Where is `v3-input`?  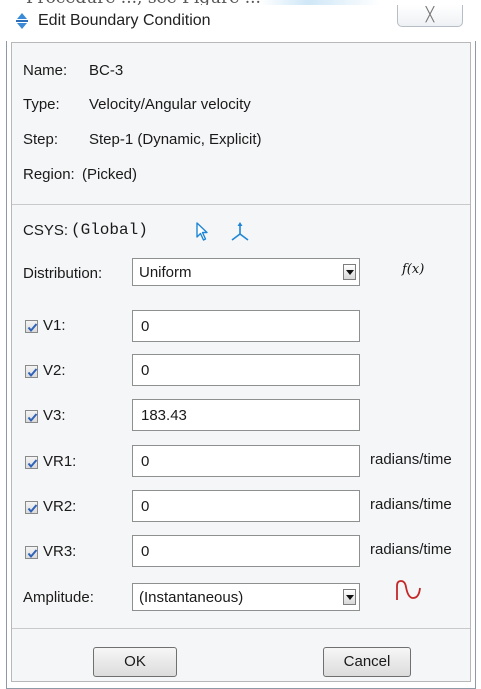
v3-input is located at coordinates (246, 415).